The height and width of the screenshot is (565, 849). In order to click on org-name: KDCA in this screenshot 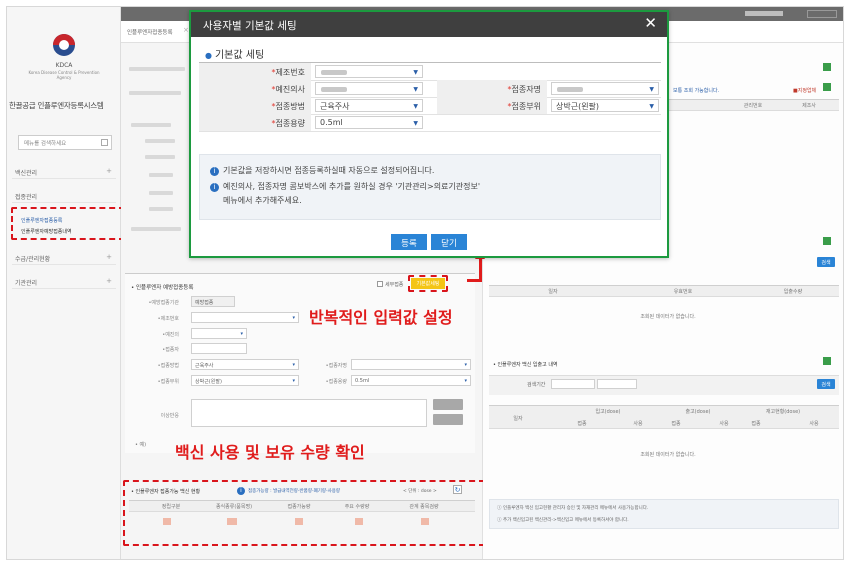, I will do `click(64, 65)`.